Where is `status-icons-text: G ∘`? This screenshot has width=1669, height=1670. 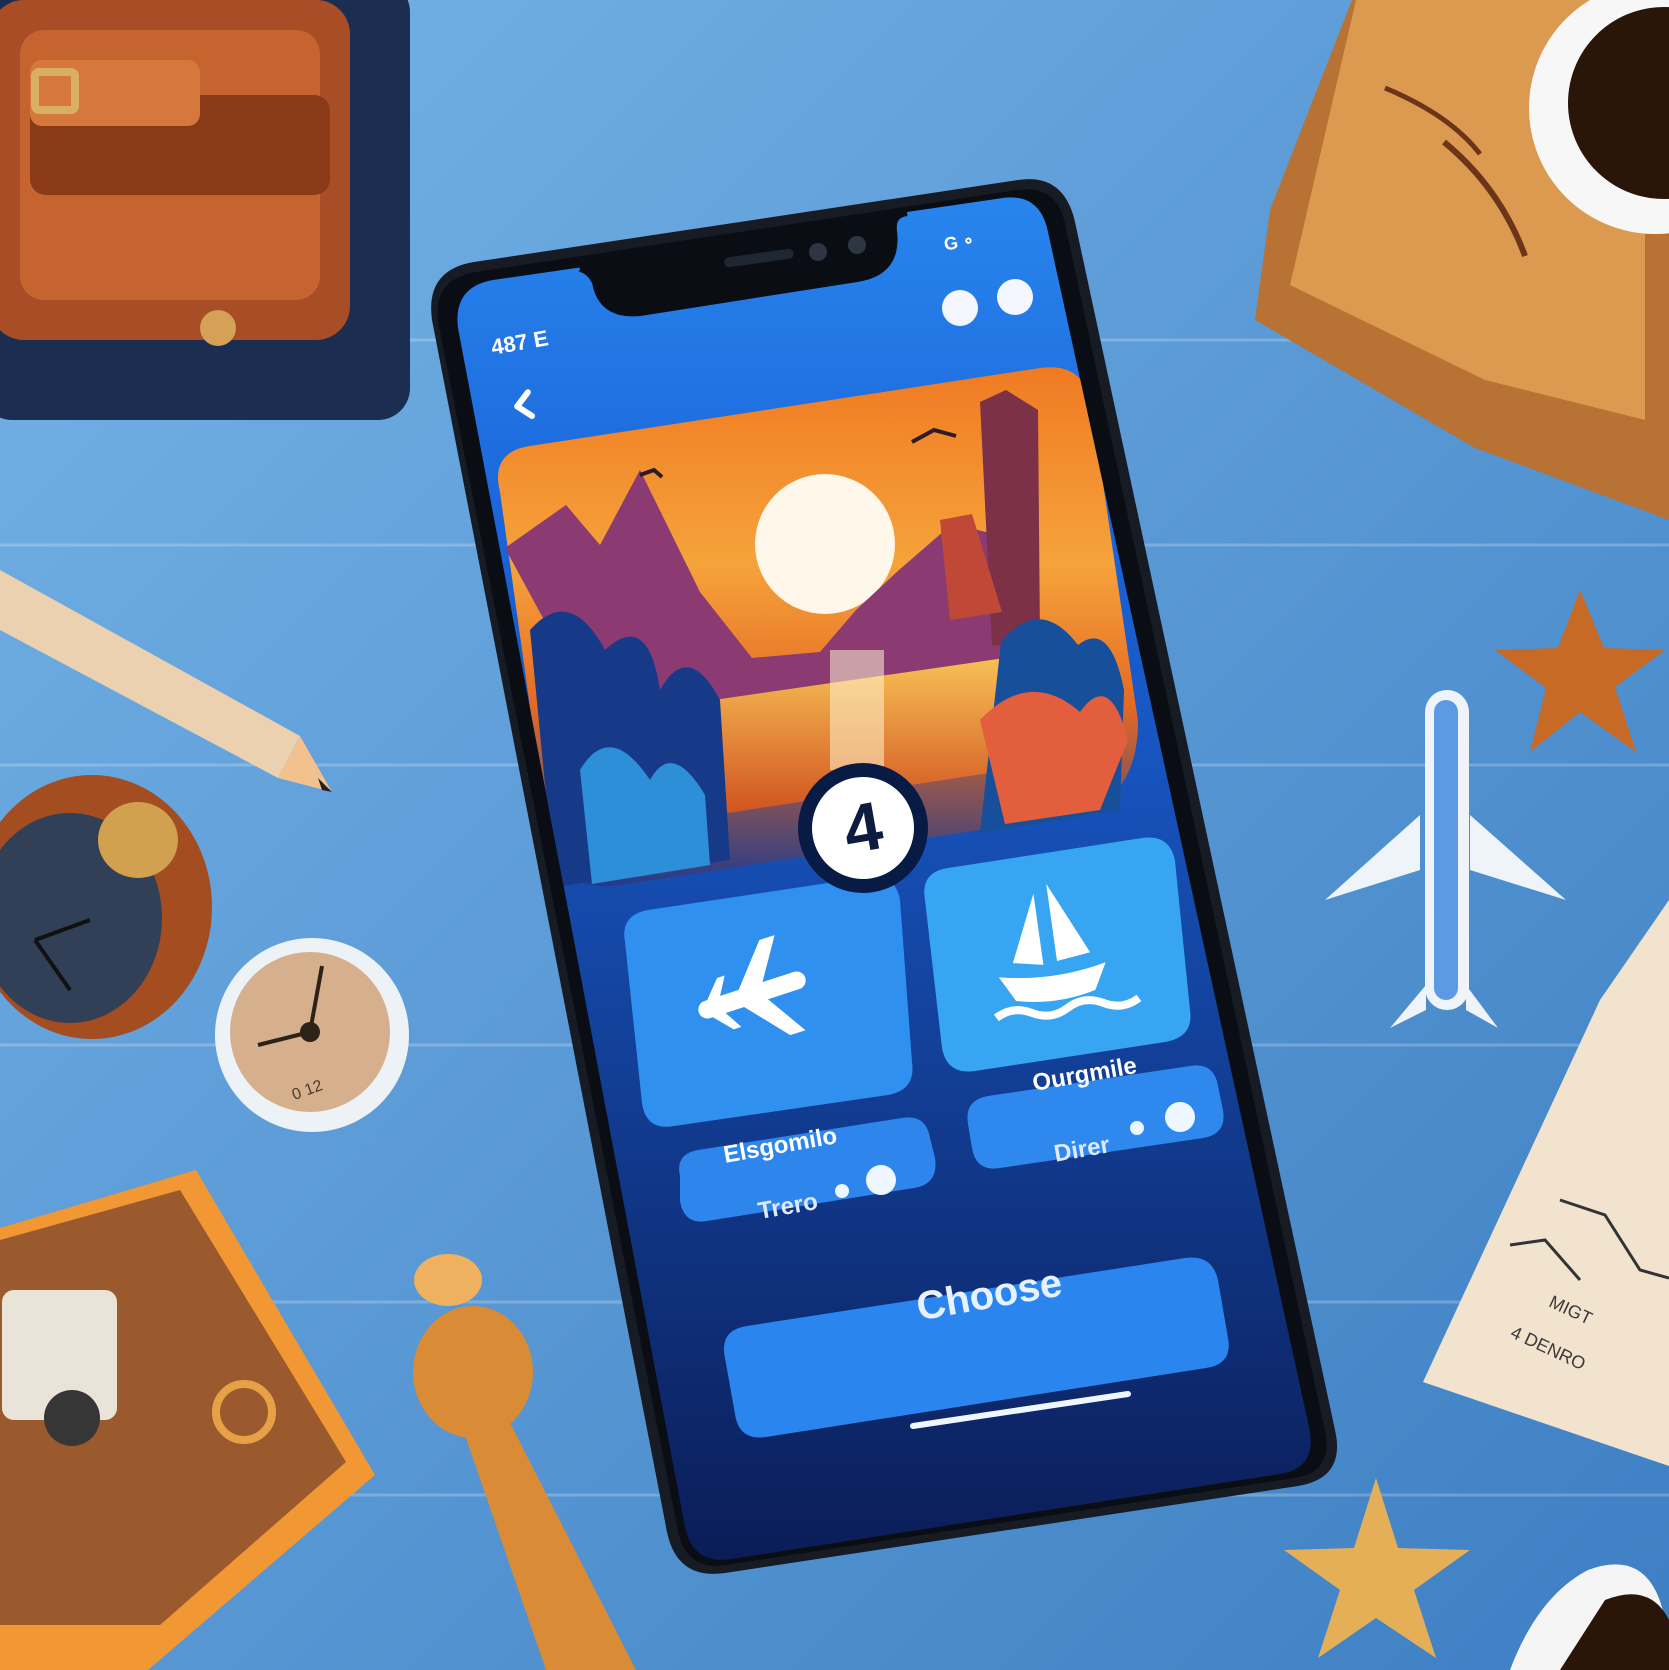 status-icons-text: G ∘ is located at coordinates (959, 242).